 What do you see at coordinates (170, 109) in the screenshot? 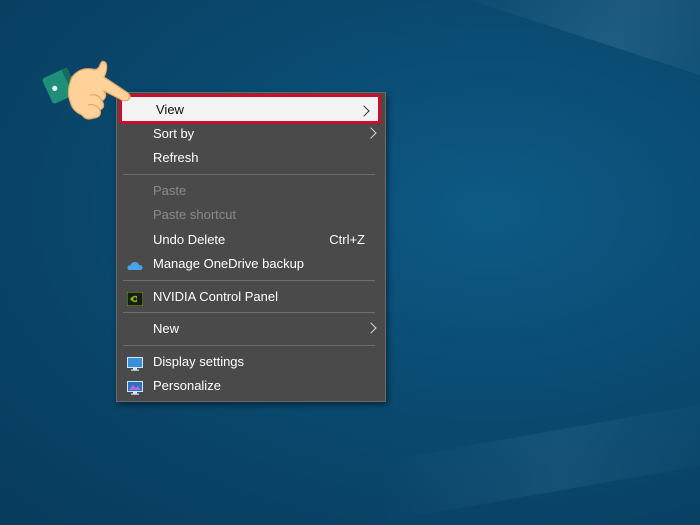
I see `menu-item-label: View` at bounding box center [170, 109].